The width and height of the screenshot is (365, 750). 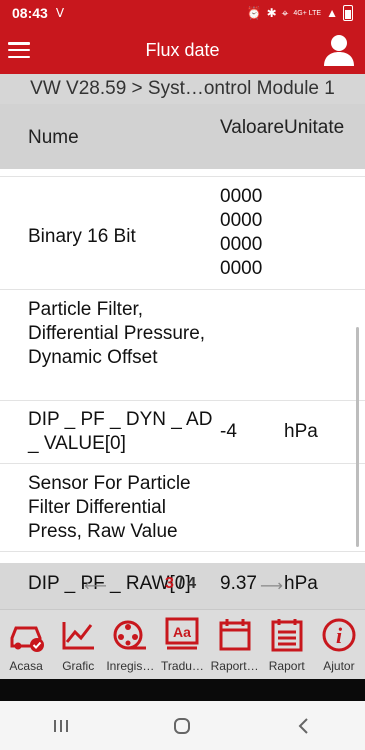 What do you see at coordinates (271, 586) in the screenshot?
I see `next-page-arrow-icon: ⟶` at bounding box center [271, 586].